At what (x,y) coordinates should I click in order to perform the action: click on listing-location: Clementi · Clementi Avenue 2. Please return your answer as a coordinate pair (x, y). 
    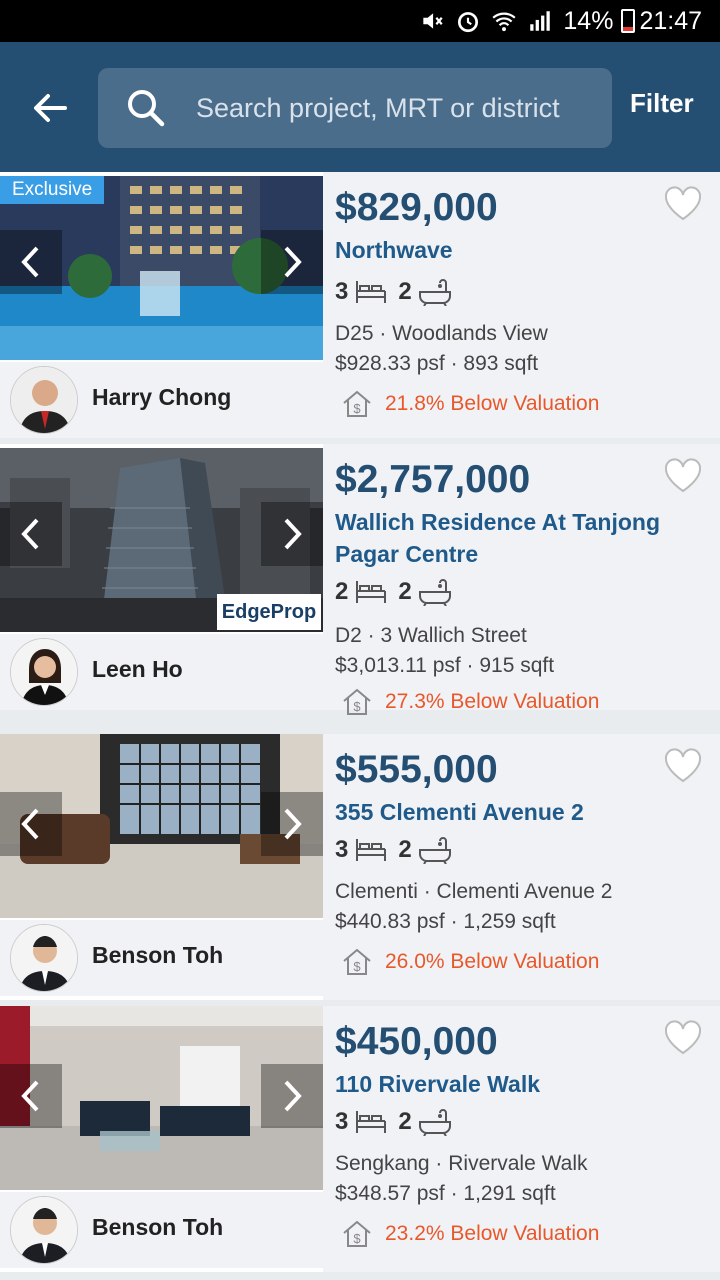
    Looking at the image, I should click on (474, 891).